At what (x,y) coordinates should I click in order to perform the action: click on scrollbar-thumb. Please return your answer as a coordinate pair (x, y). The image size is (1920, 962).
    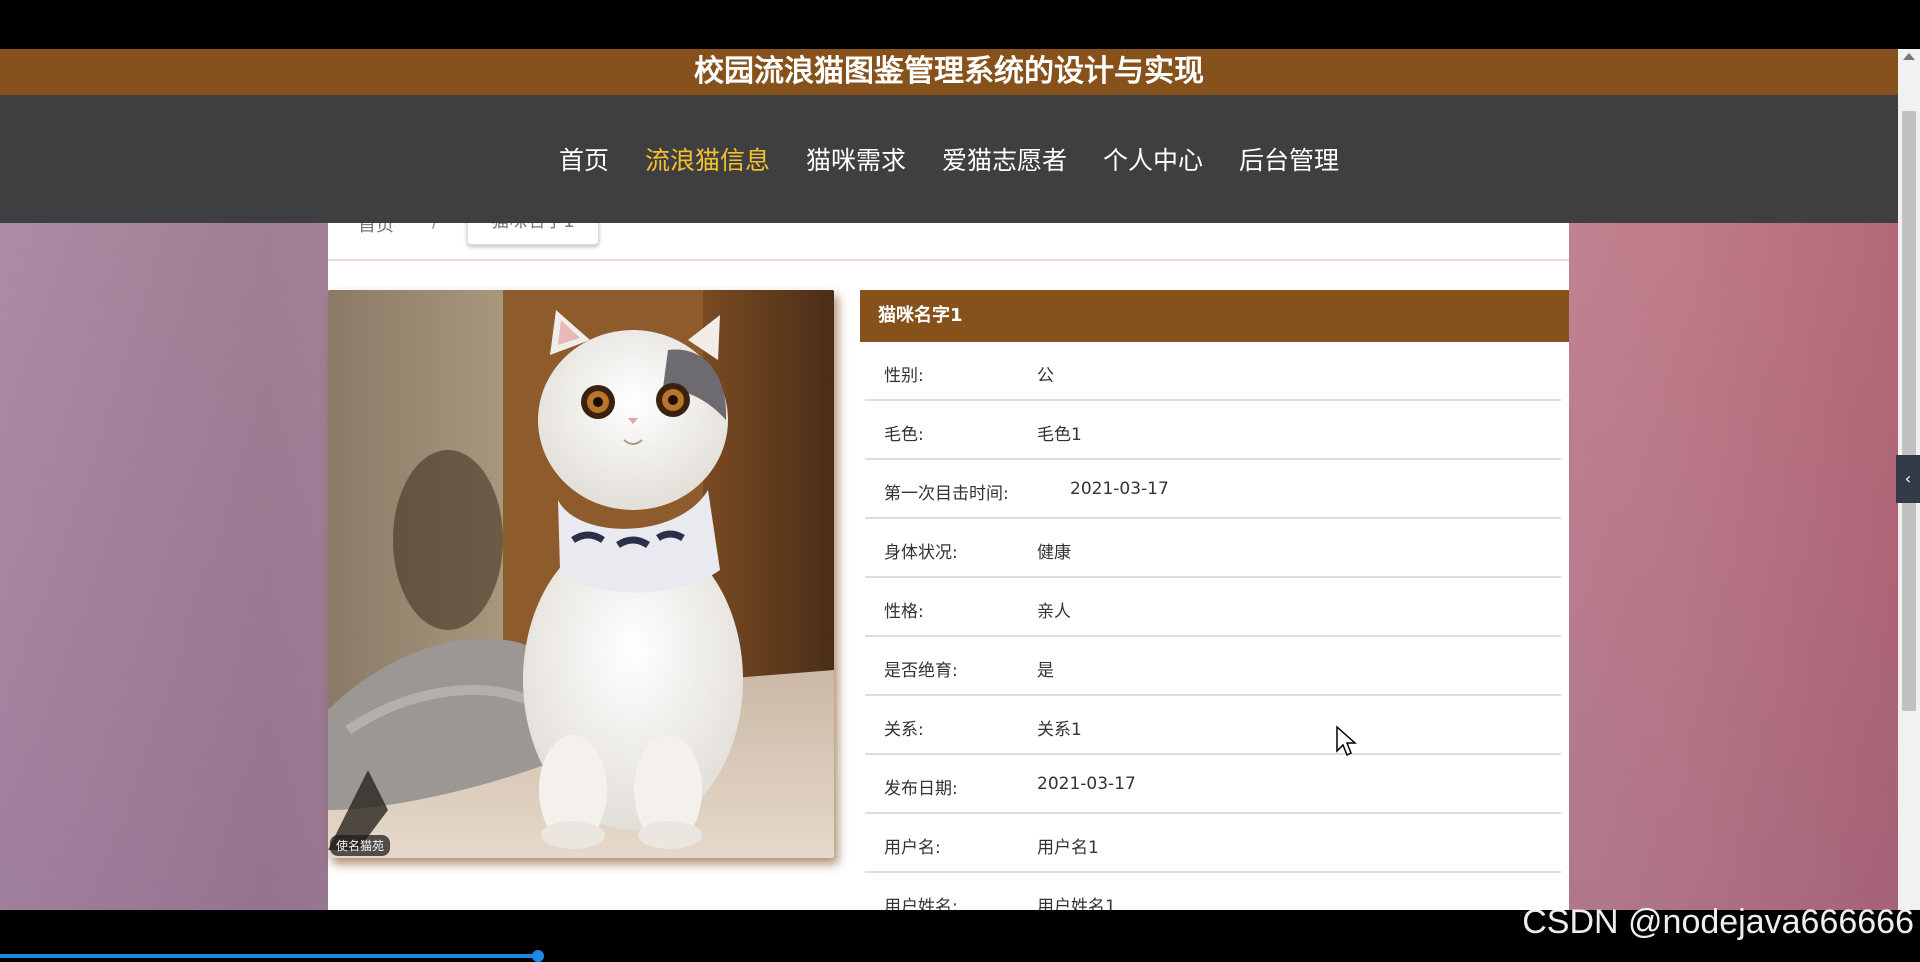
    Looking at the image, I should click on (1909, 411).